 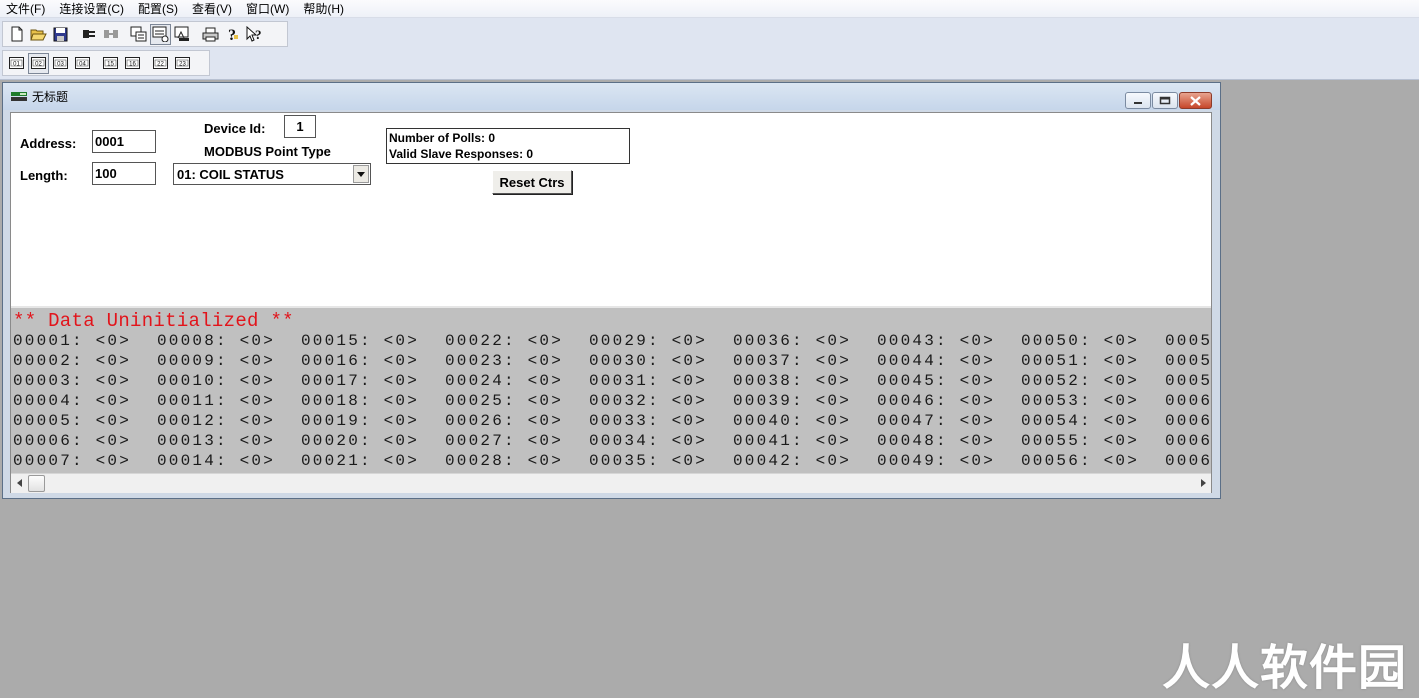 I want to click on register-cell: 00035: <0>, so click(x=648, y=461).